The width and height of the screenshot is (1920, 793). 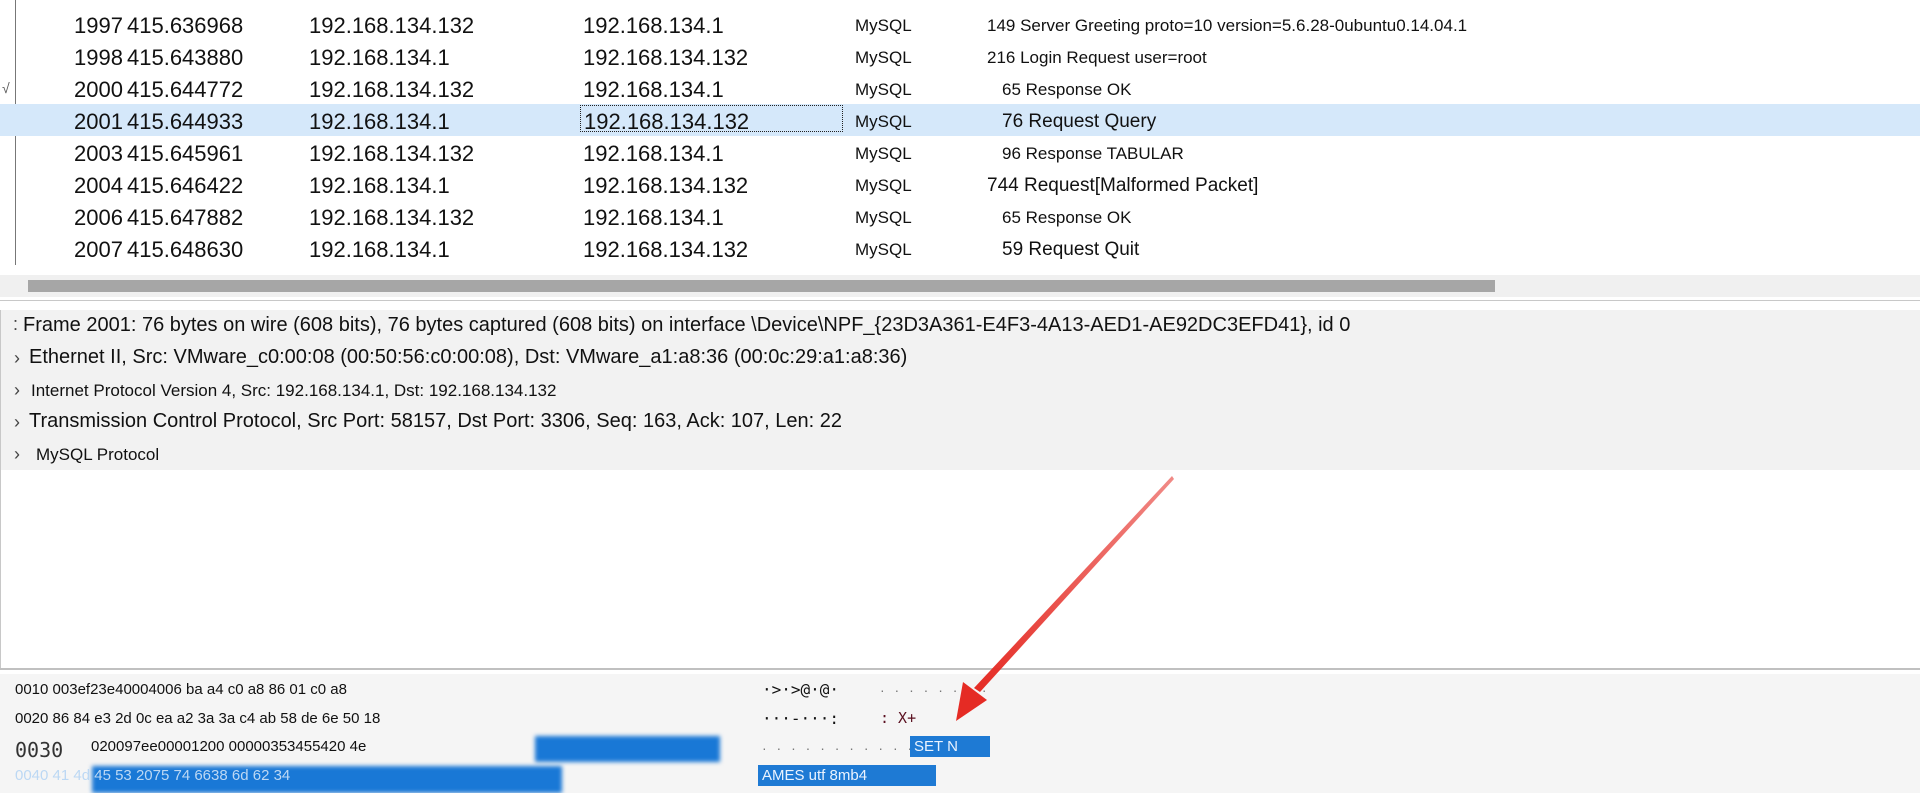 What do you see at coordinates (950, 746) in the screenshot?
I see `ascii-0030-selection: SET N` at bounding box center [950, 746].